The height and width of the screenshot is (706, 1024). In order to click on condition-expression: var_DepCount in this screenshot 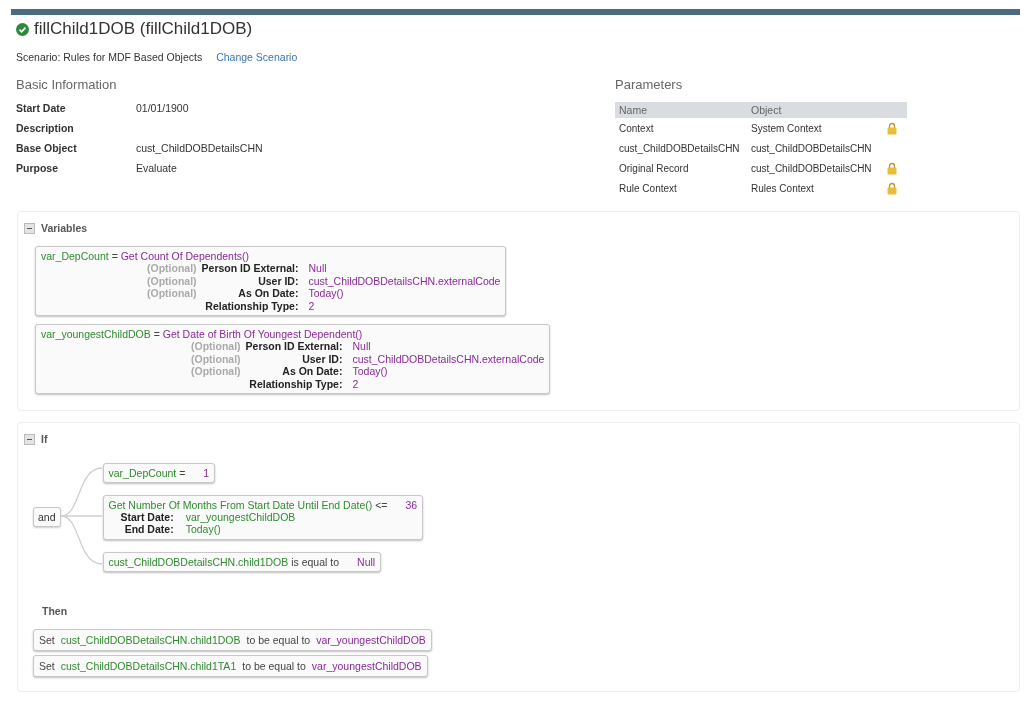, I will do `click(142, 472)`.